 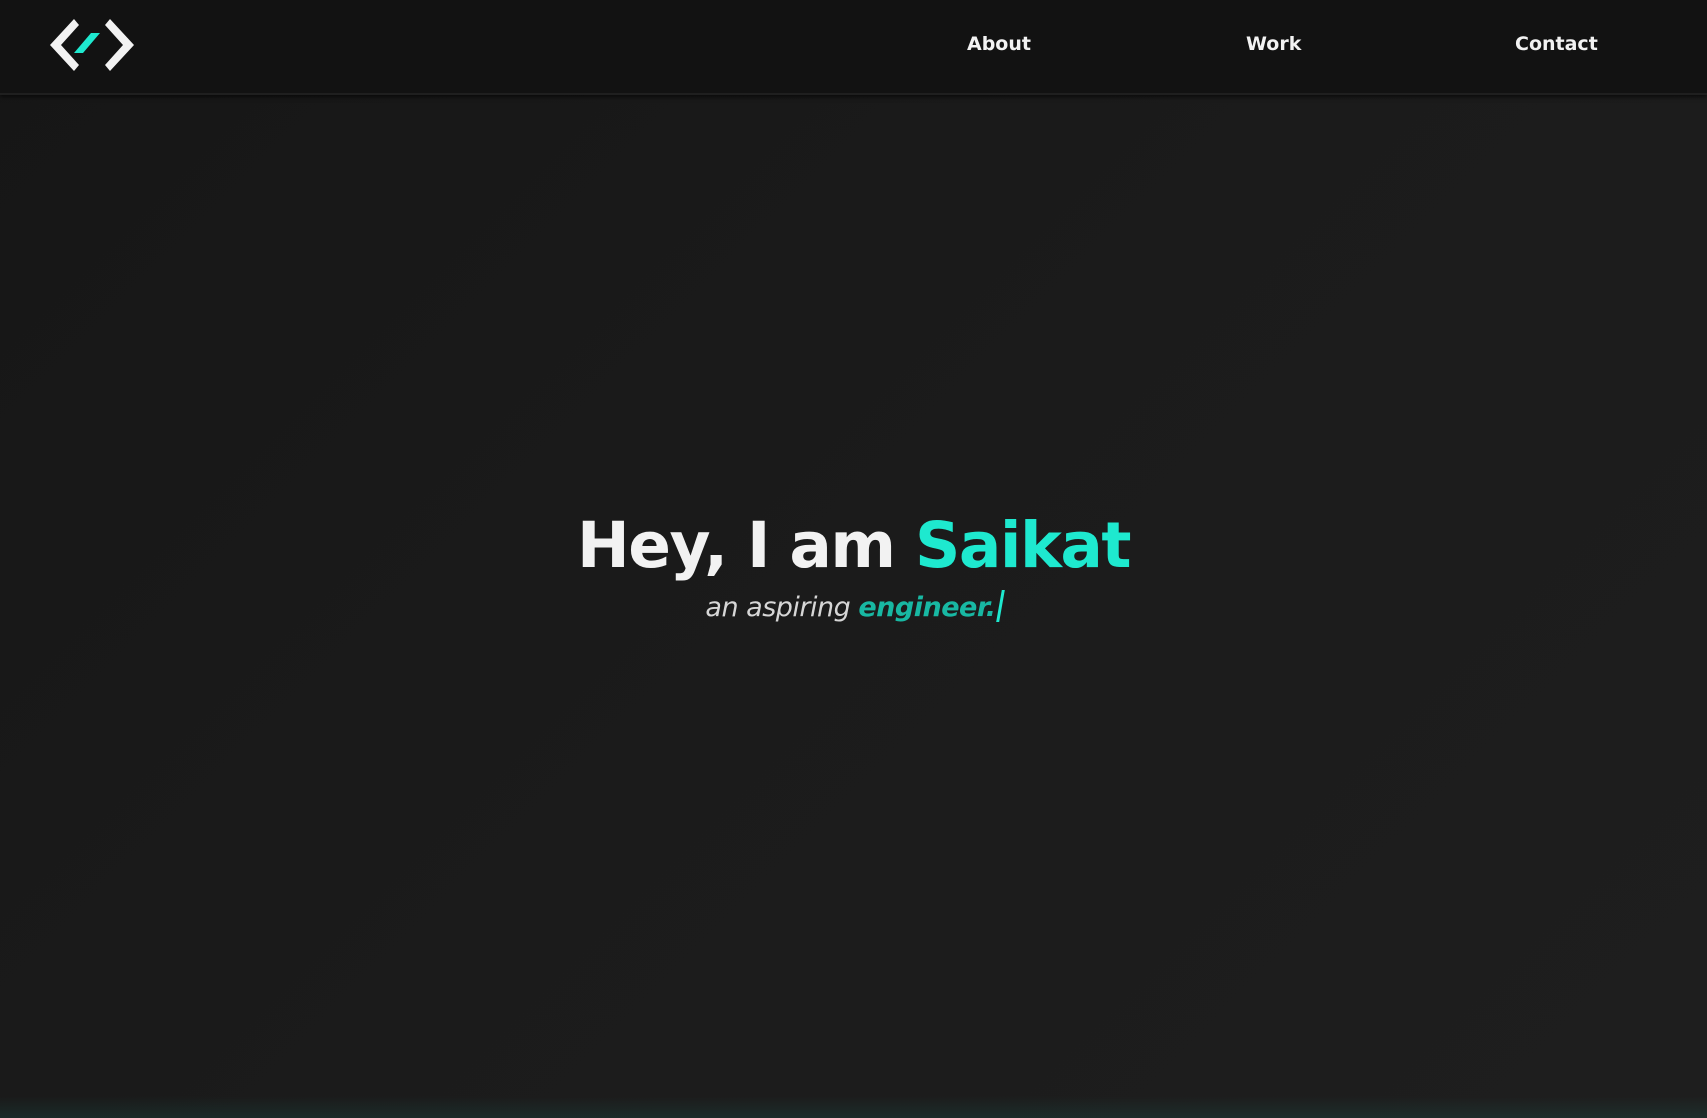 I want to click on hero-section: Hey, I am Saikat an aspiring engineer., so click(x=853, y=566).